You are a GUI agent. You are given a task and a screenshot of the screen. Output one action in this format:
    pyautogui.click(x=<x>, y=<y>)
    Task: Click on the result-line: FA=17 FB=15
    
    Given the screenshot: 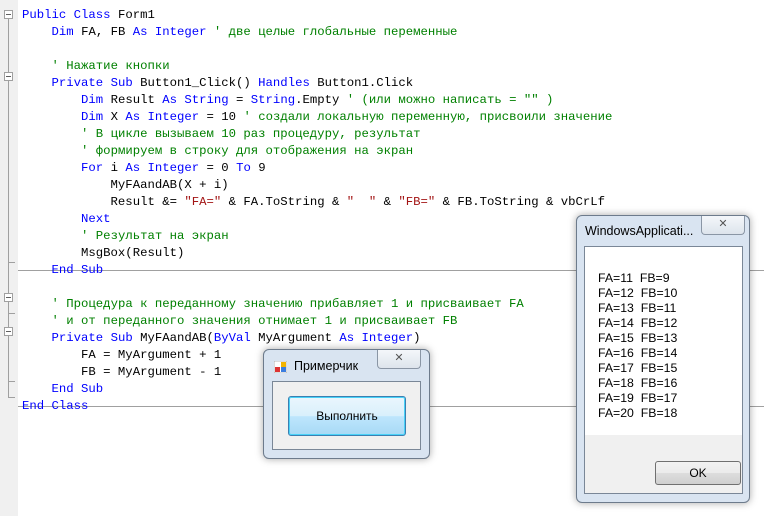 What is the action you would take?
    pyautogui.click(x=638, y=368)
    